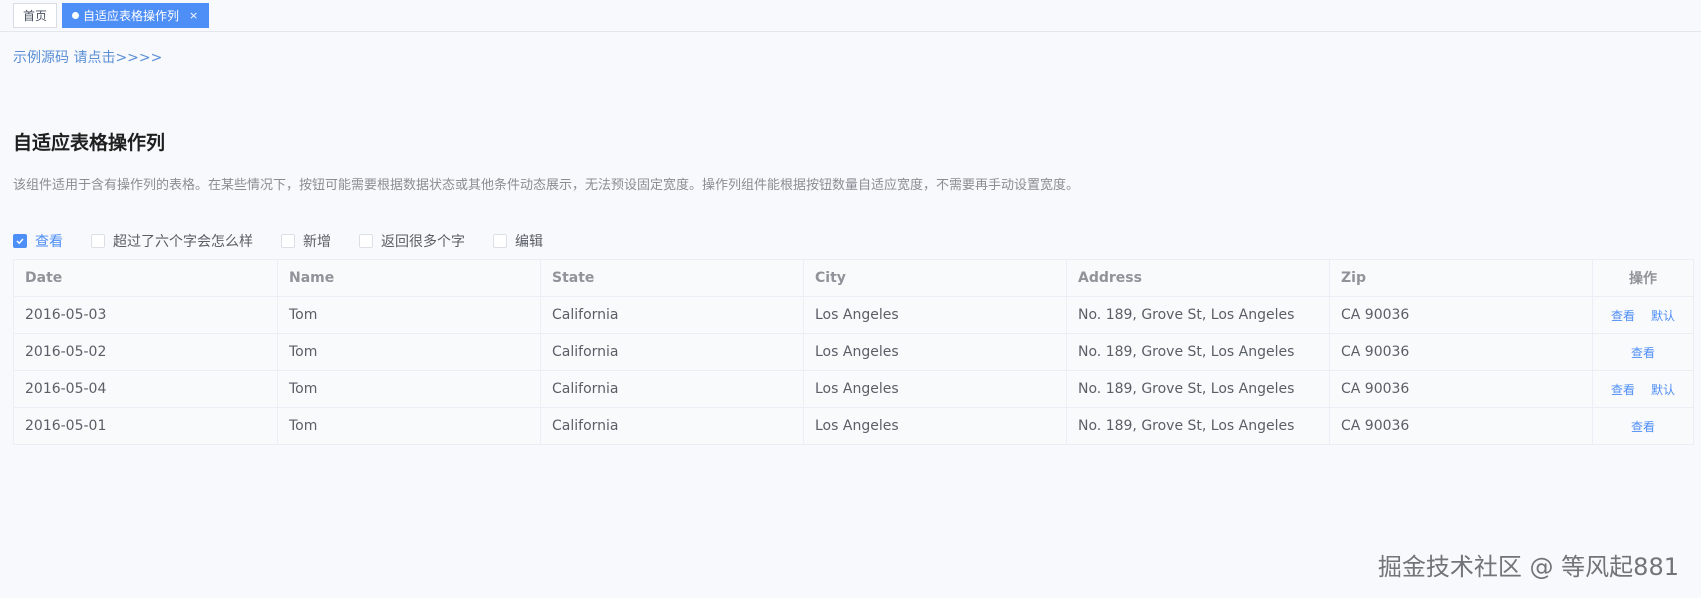 Image resolution: width=1701 pixels, height=598 pixels. What do you see at coordinates (1643, 278) in the screenshot?
I see `column-header-actions: 操作` at bounding box center [1643, 278].